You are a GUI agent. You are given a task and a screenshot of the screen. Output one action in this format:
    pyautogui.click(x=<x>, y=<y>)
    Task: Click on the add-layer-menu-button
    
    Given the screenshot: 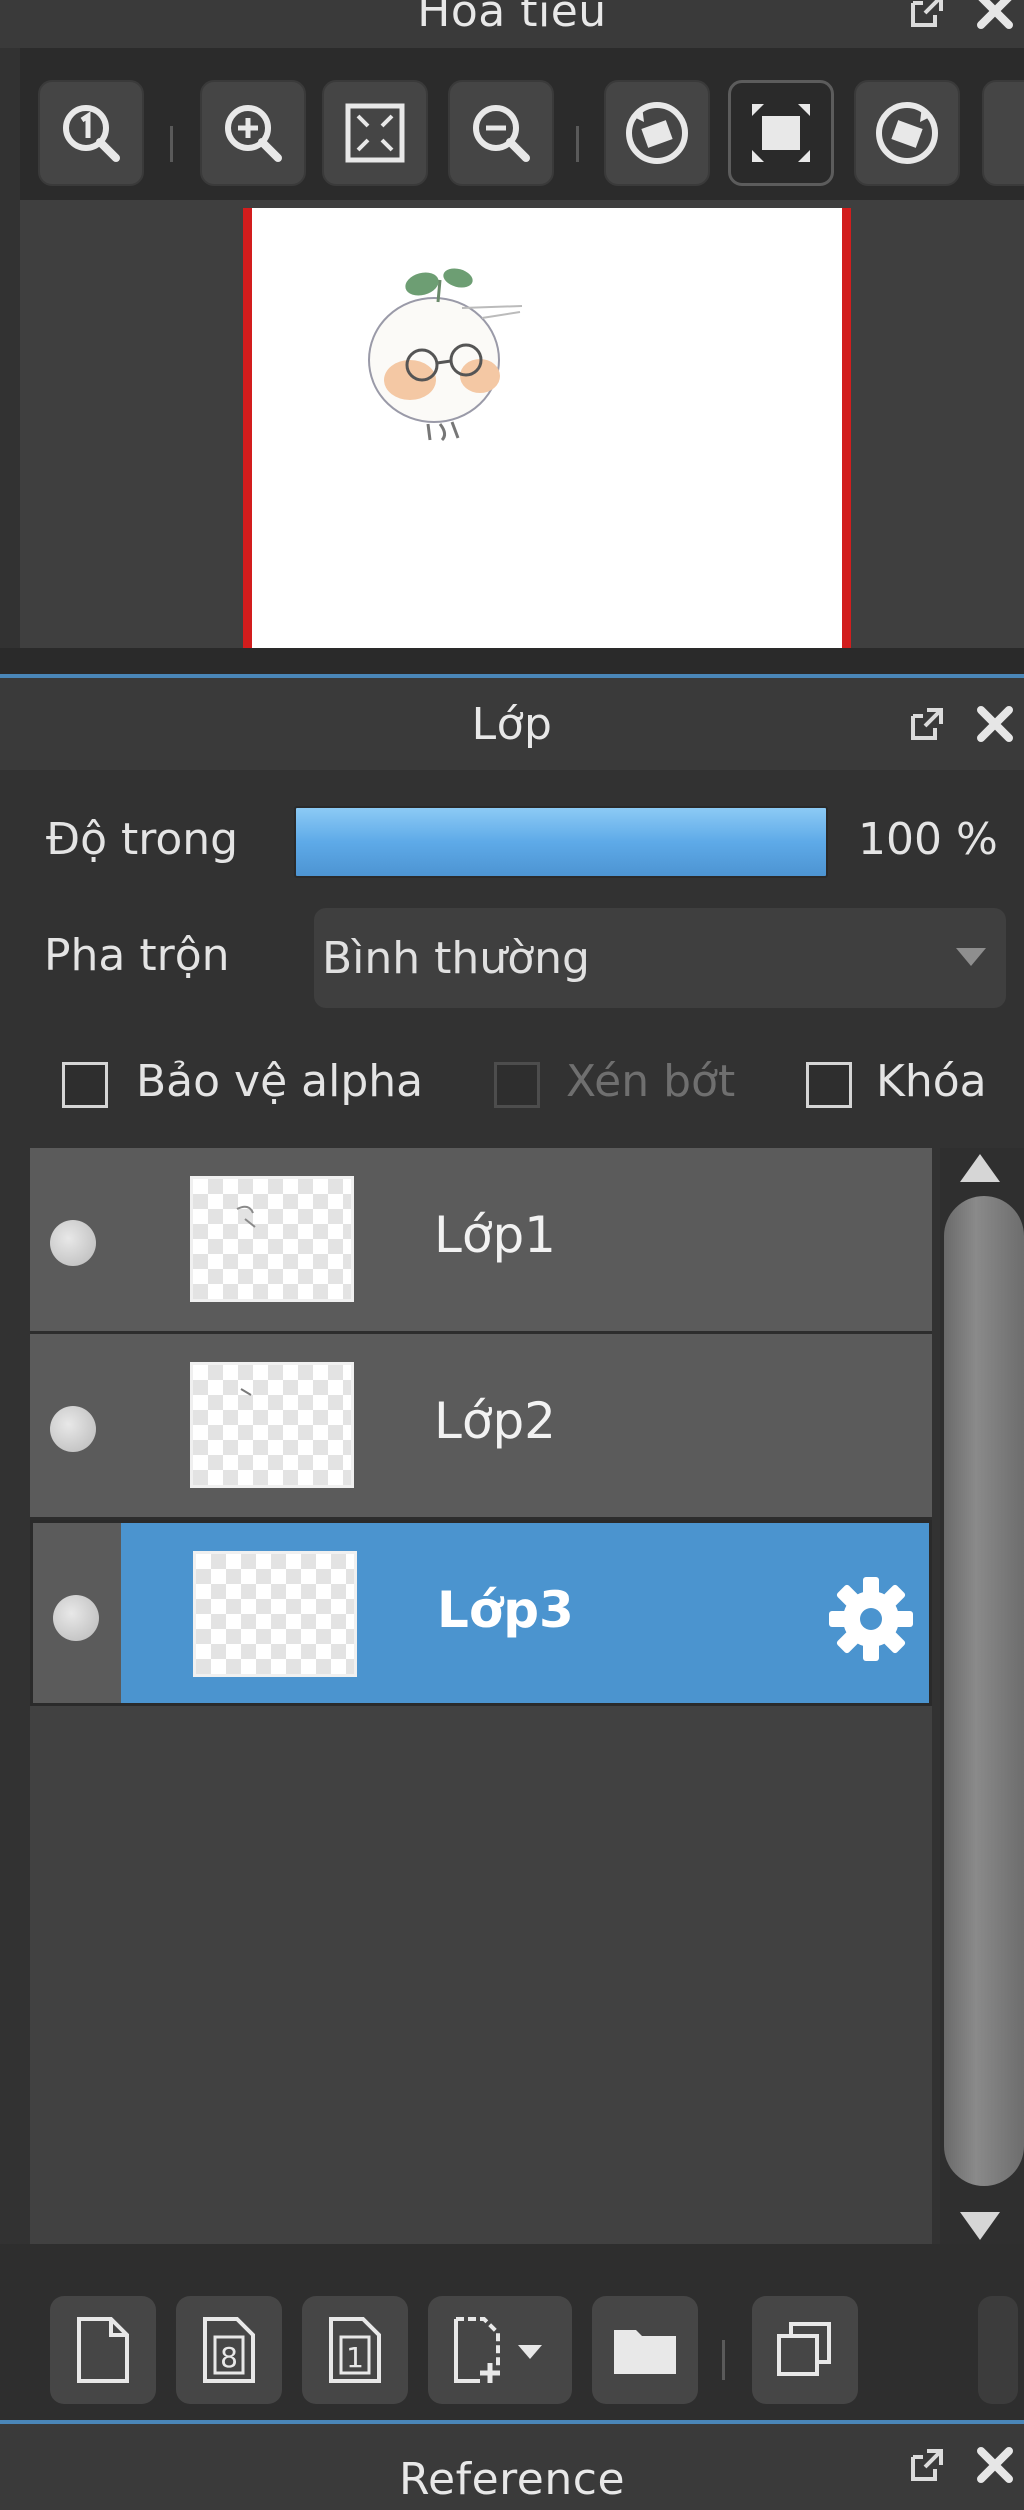 What is the action you would take?
    pyautogui.click(x=500, y=2350)
    